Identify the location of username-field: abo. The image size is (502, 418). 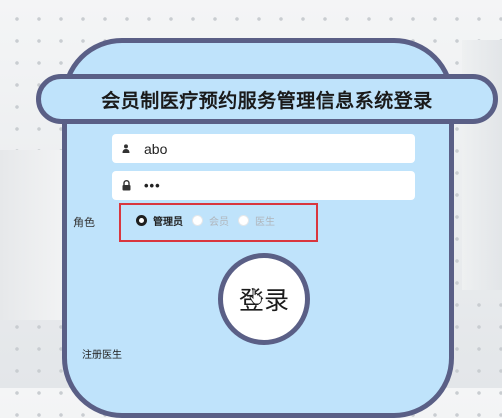
(263, 148).